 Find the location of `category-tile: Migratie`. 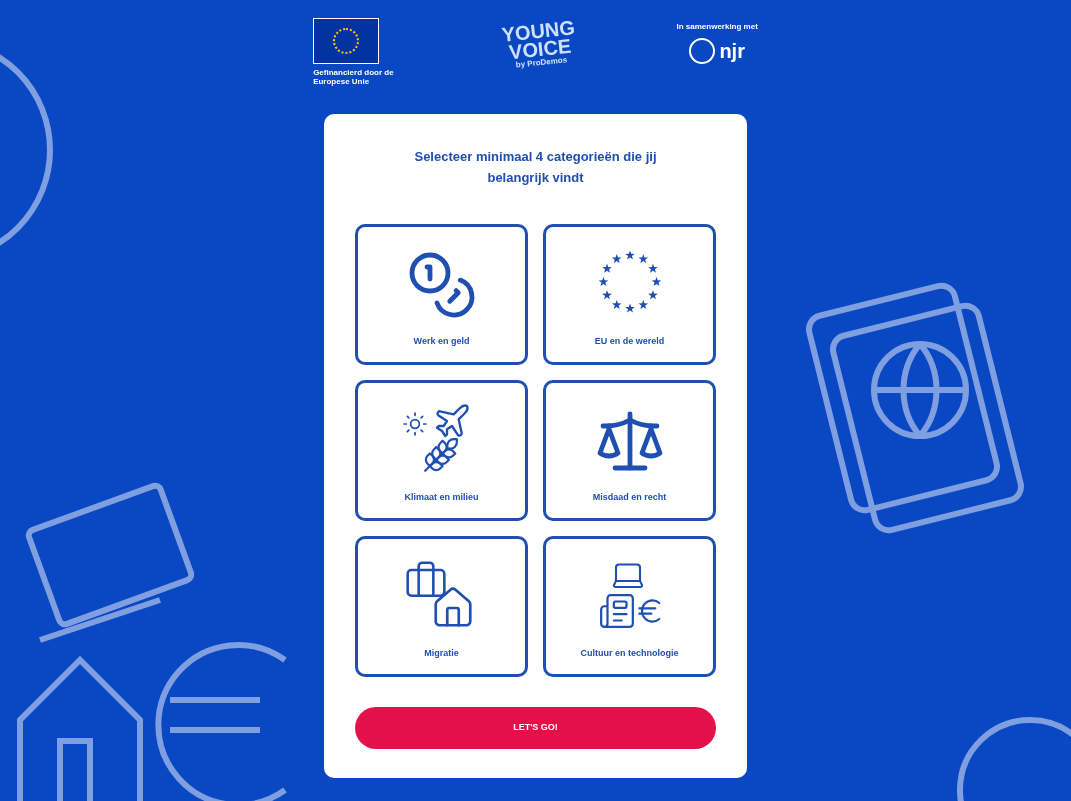

category-tile: Migratie is located at coordinates (441, 606).